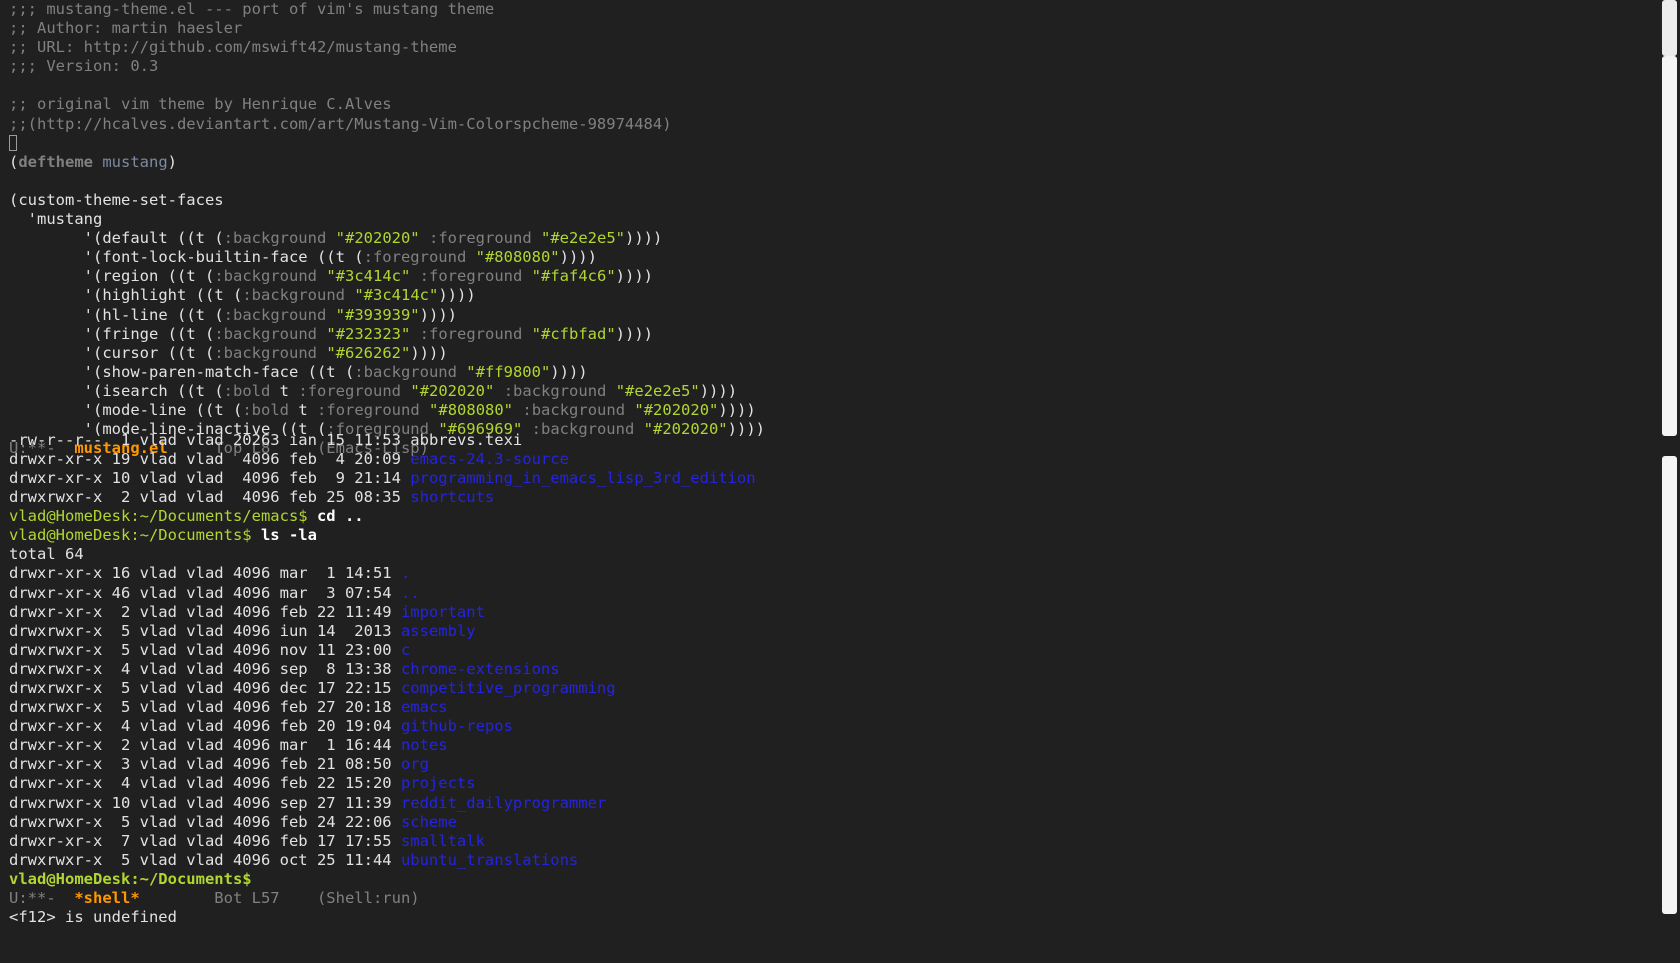 The width and height of the screenshot is (1680, 963). What do you see at coordinates (508, 688) in the screenshot?
I see `ls-directory-name: competitive_programming` at bounding box center [508, 688].